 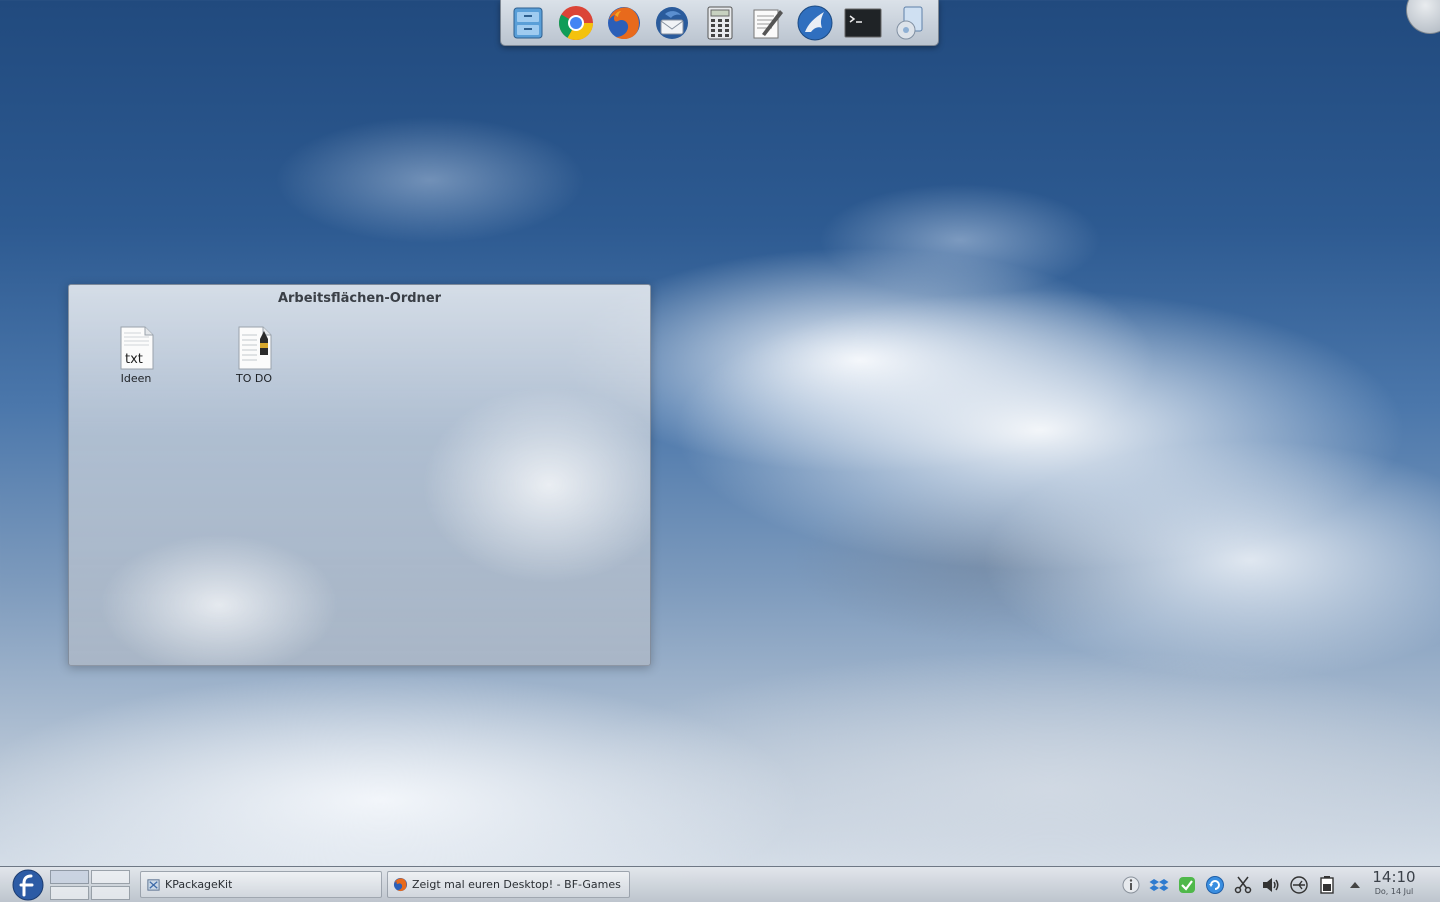 I want to click on application-launcher-button, so click(x=28, y=885).